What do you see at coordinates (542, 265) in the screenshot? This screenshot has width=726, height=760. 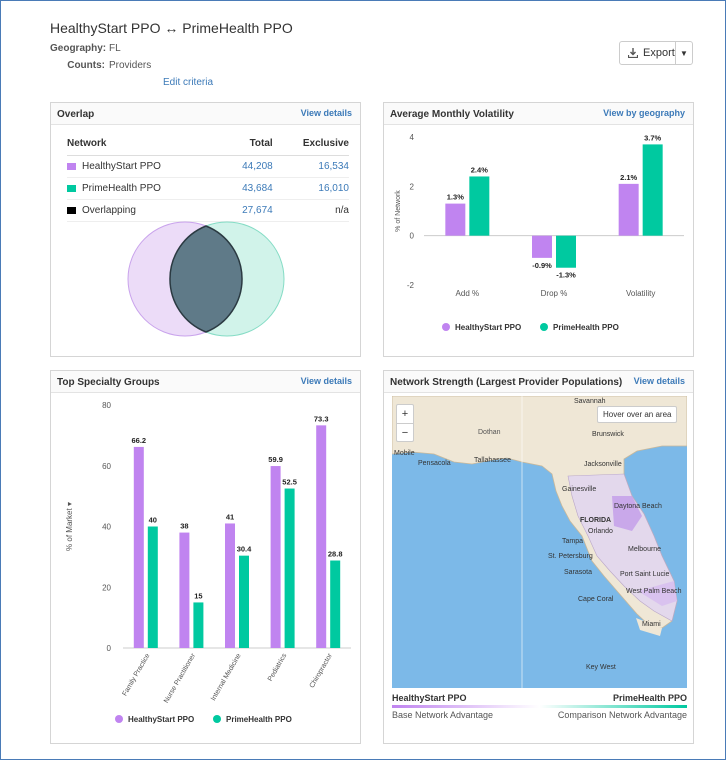 I see `data-label: -0.9%` at bounding box center [542, 265].